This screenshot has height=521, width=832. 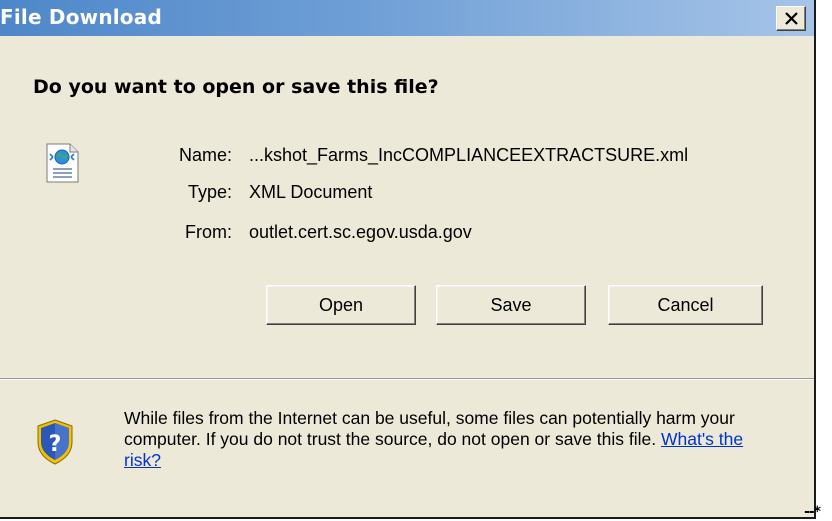 I want to click on close-icon, so click(x=791, y=18).